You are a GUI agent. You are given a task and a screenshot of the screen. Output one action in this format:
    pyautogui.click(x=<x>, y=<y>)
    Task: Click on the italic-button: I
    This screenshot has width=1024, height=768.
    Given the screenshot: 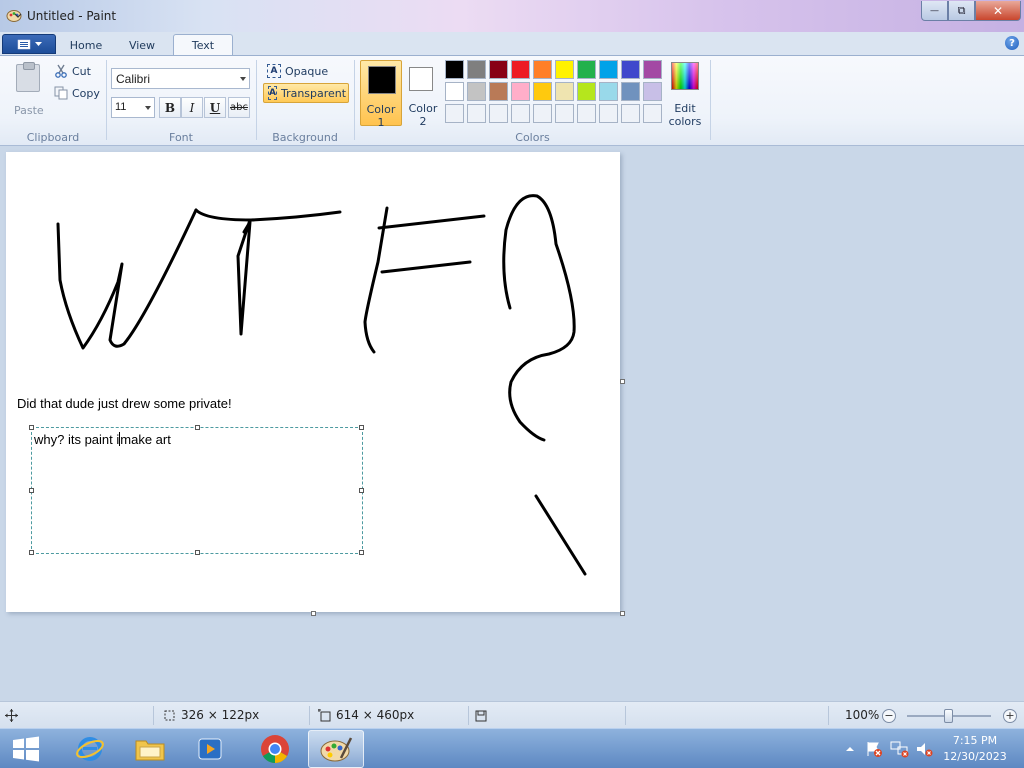 What is the action you would take?
    pyautogui.click(x=192, y=107)
    